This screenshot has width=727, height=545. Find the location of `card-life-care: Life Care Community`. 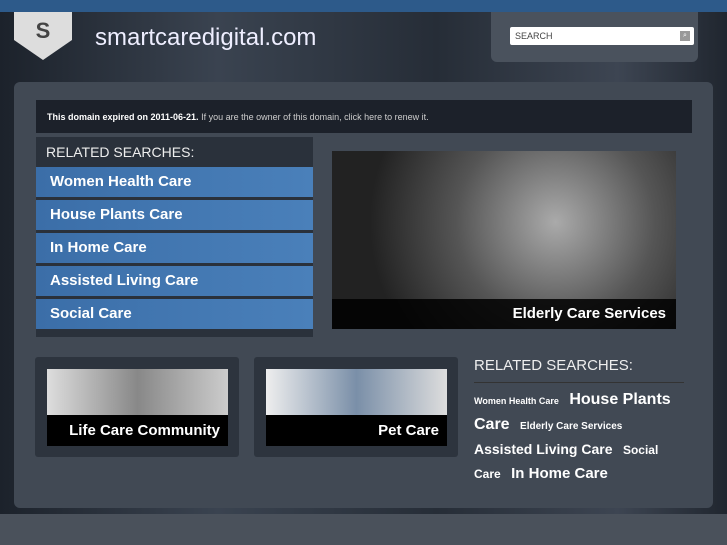

card-life-care: Life Care Community is located at coordinates (137, 407).